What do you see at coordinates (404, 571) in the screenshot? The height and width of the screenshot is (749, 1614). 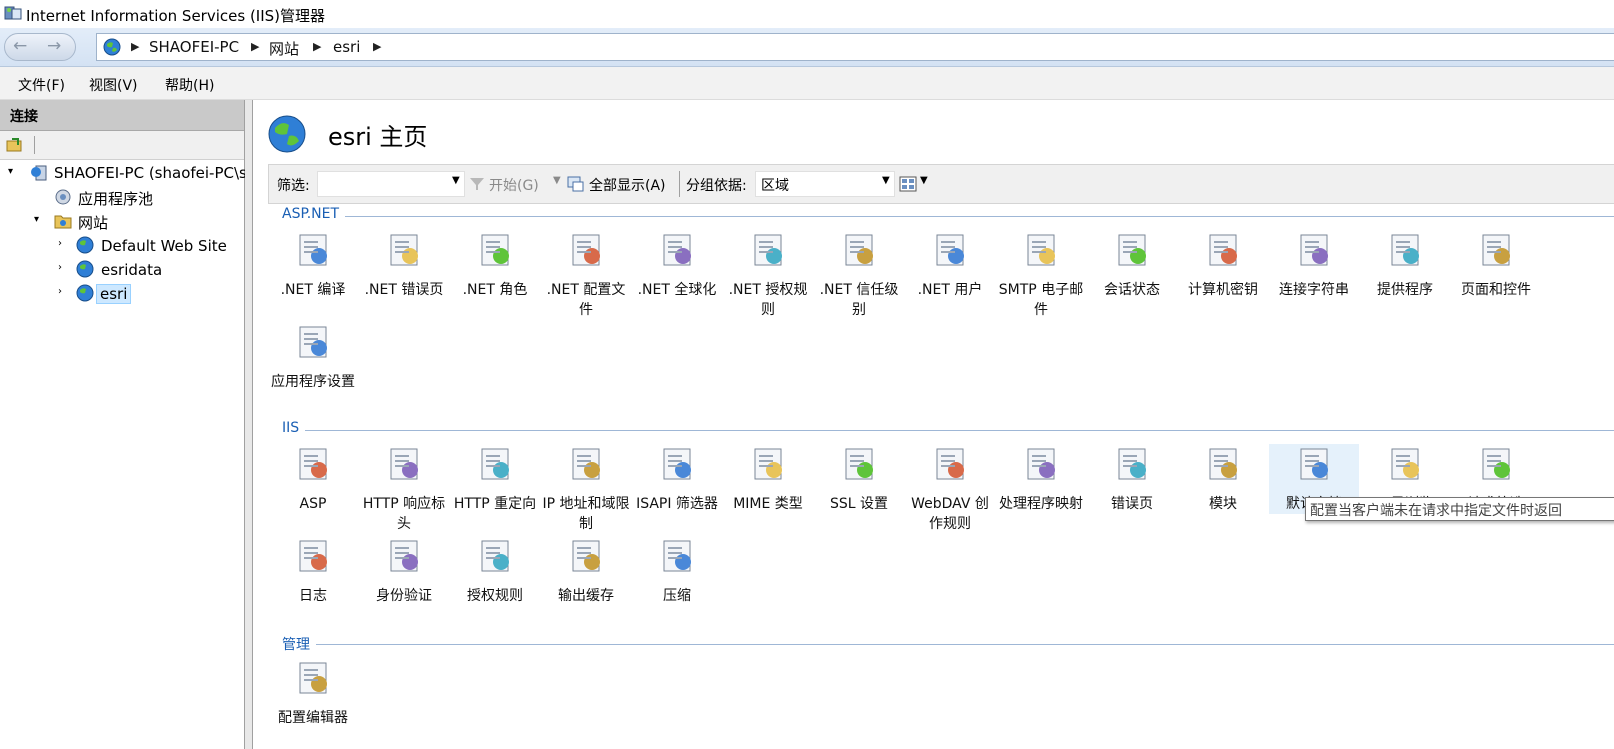 I see `feature-authentication: 身份验证` at bounding box center [404, 571].